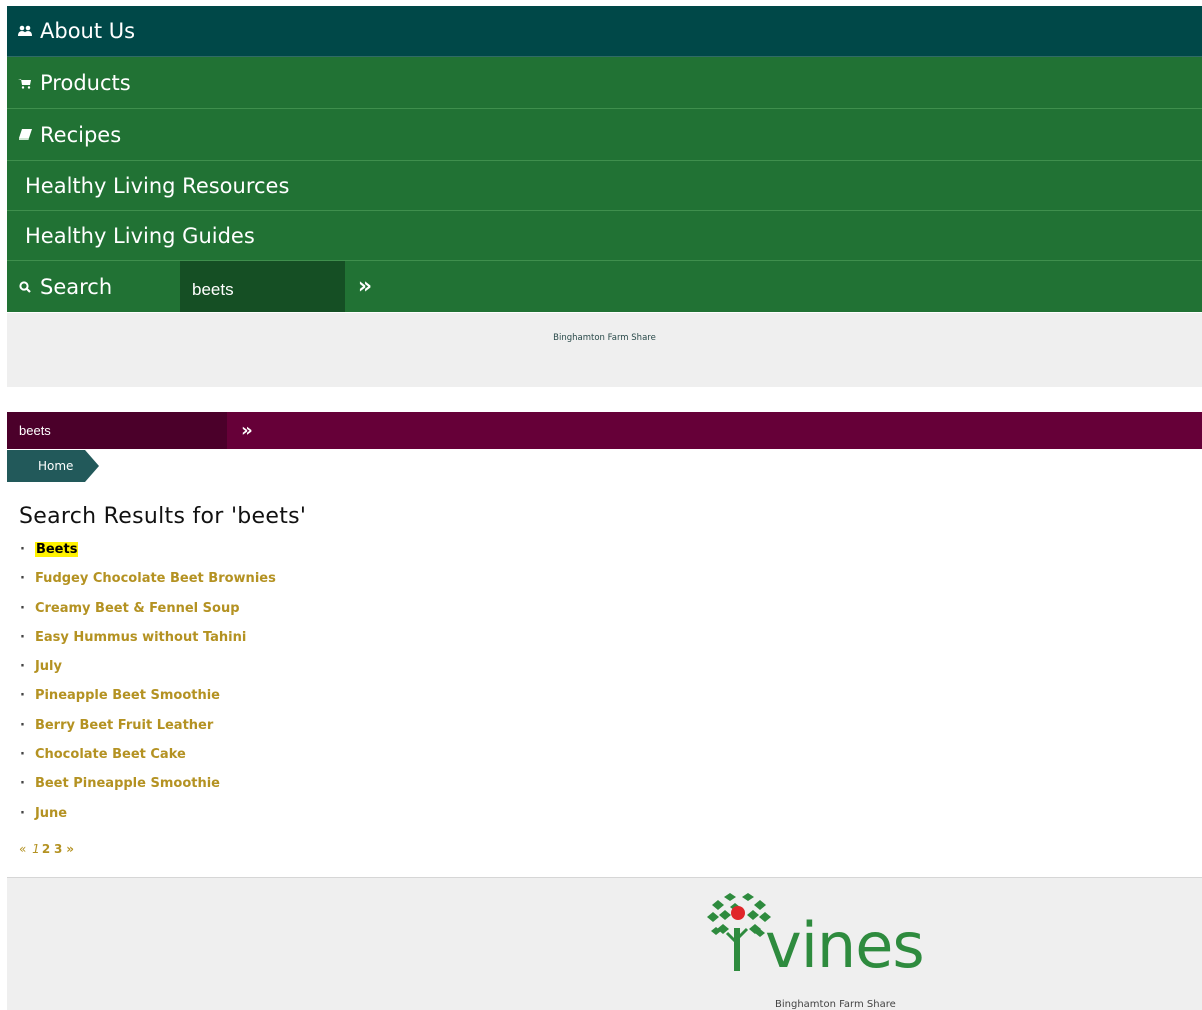  I want to click on nav-about-us: About Us, so click(604, 31).